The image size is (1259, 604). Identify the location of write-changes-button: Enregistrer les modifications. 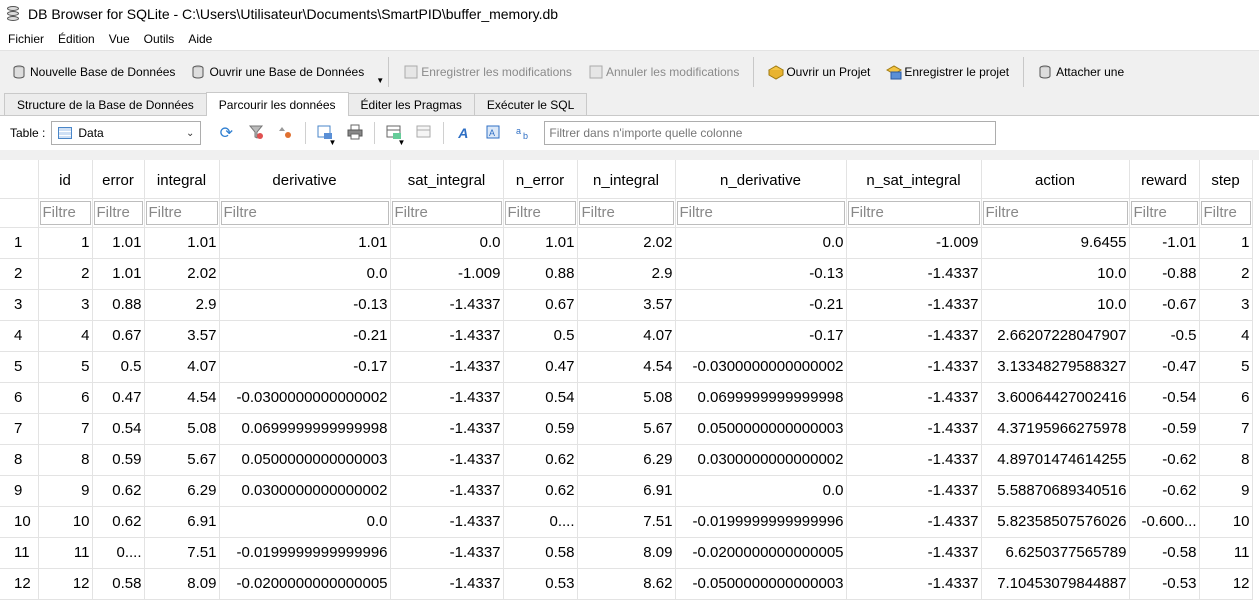
(487, 72).